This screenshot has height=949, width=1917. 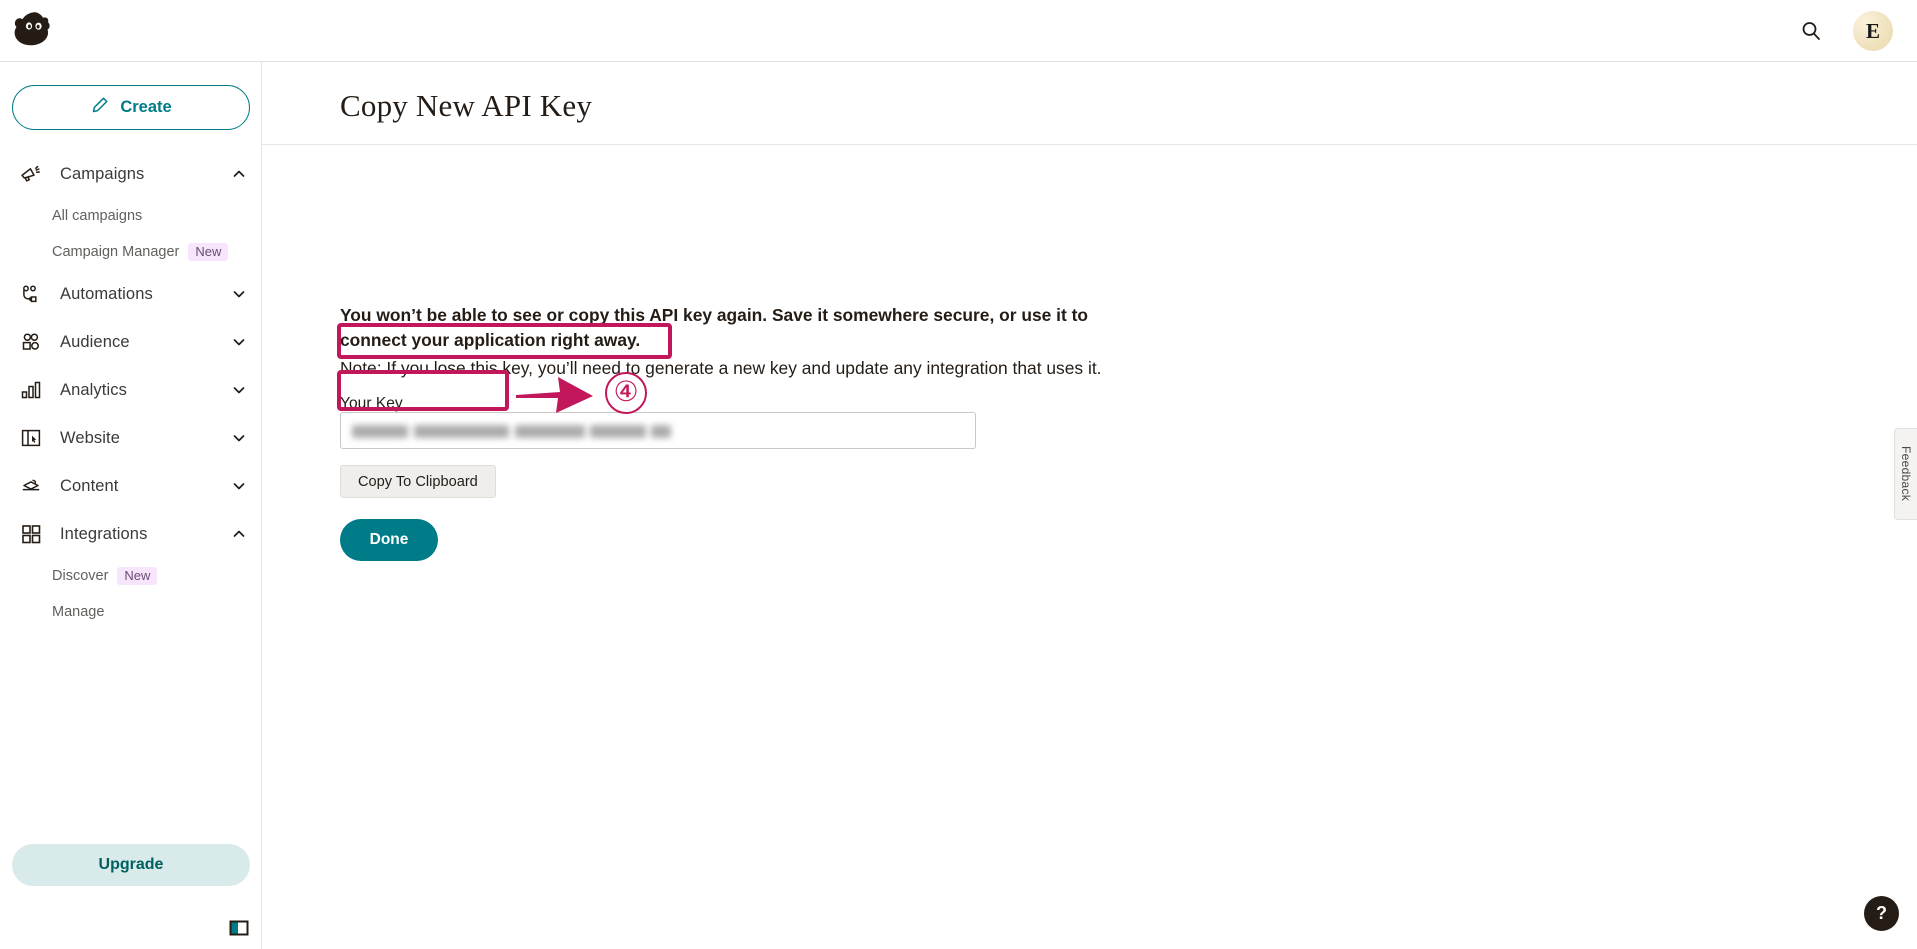 I want to click on sidebar-item-label: Campaigns, so click(x=102, y=173).